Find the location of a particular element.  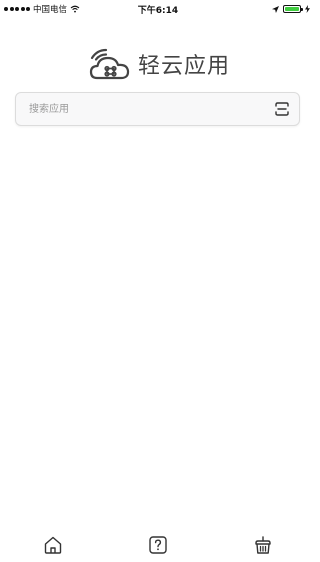

nav-basket is located at coordinates (263, 545).